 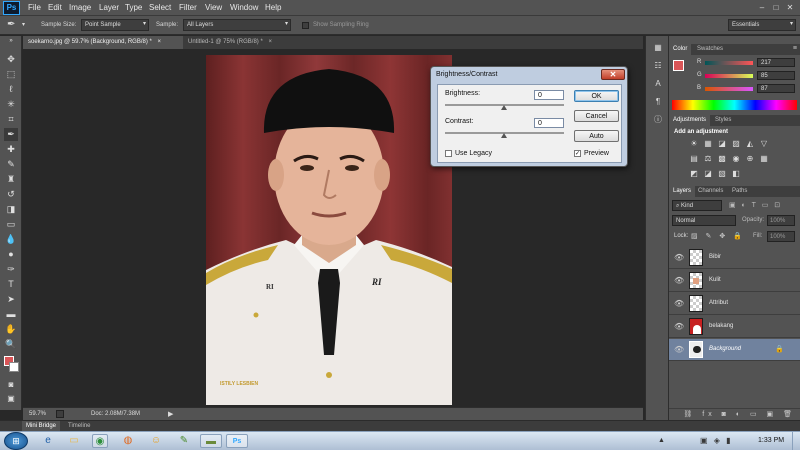 What do you see at coordinates (11, 24) in the screenshot?
I see `eyedropper-tool-icon: ✒` at bounding box center [11, 24].